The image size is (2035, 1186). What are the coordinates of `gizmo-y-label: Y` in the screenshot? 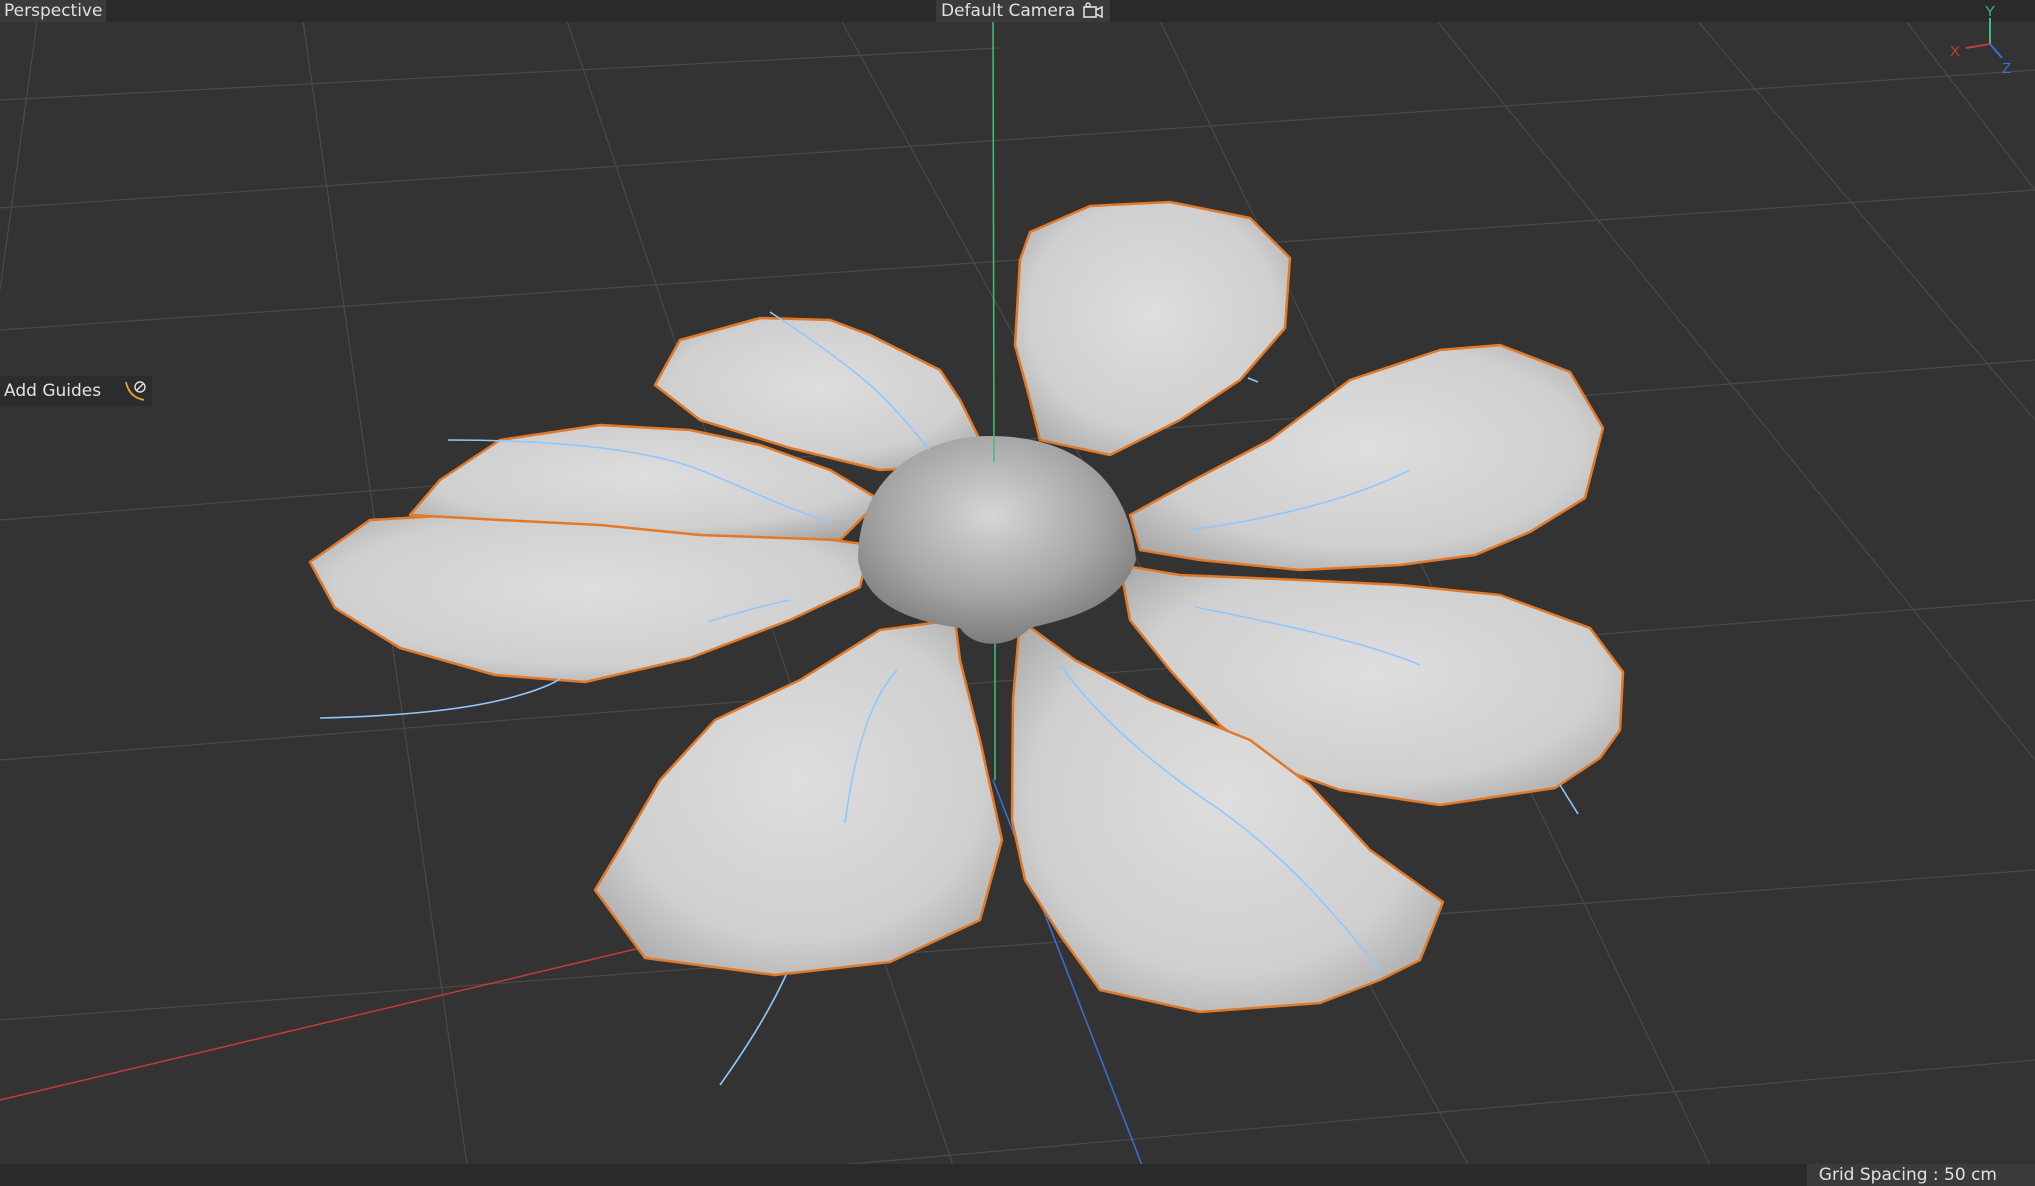 It's located at (1990, 11).